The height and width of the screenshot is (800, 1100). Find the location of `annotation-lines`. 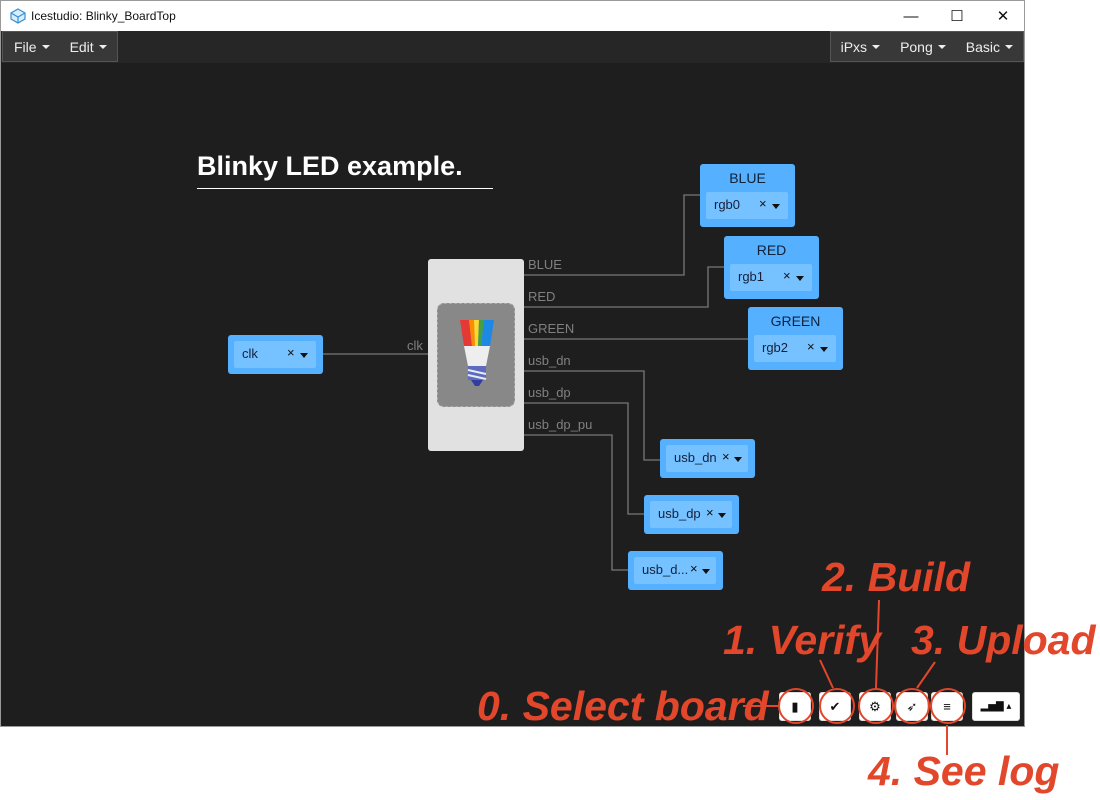

annotation-lines is located at coordinates (845, 677).